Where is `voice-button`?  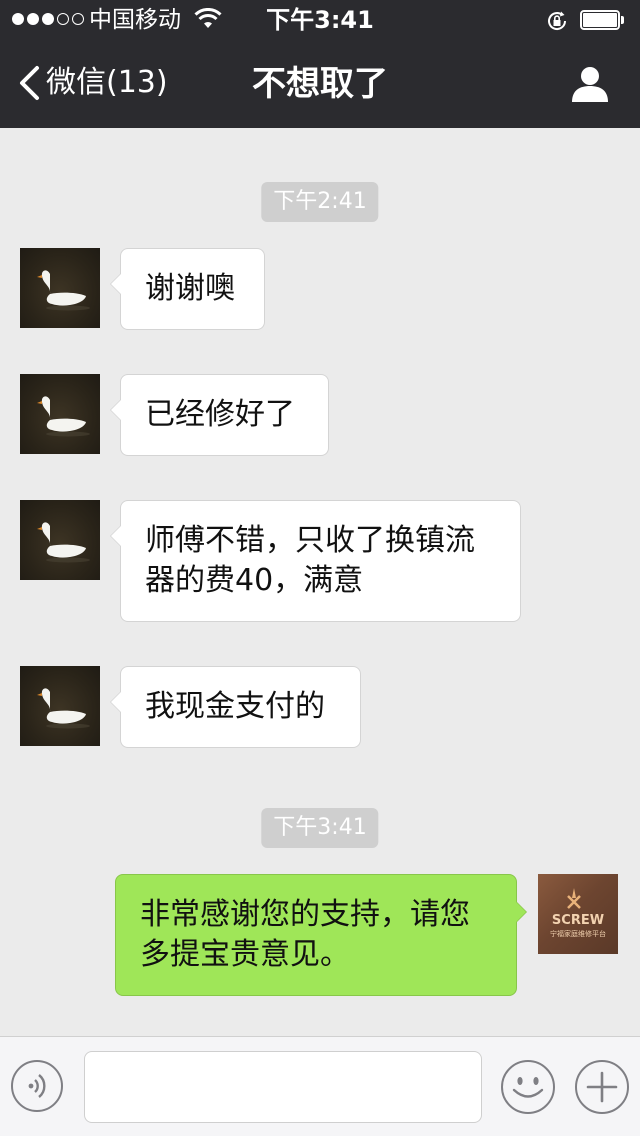
voice-button is located at coordinates (37, 1086).